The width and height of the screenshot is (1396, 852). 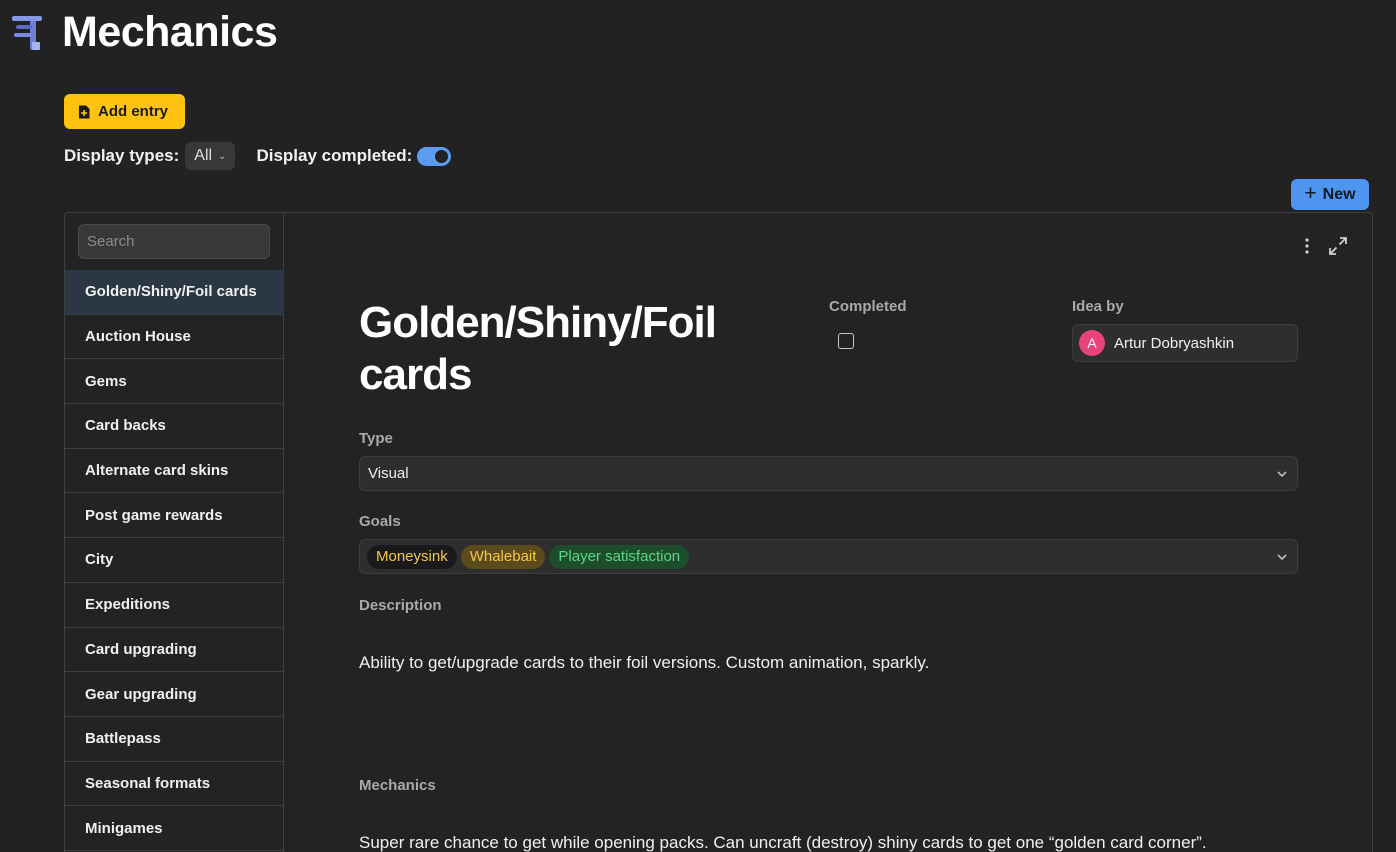 What do you see at coordinates (174, 516) in the screenshot?
I see `sidebar-item-post-game-rewards: Post game rewards` at bounding box center [174, 516].